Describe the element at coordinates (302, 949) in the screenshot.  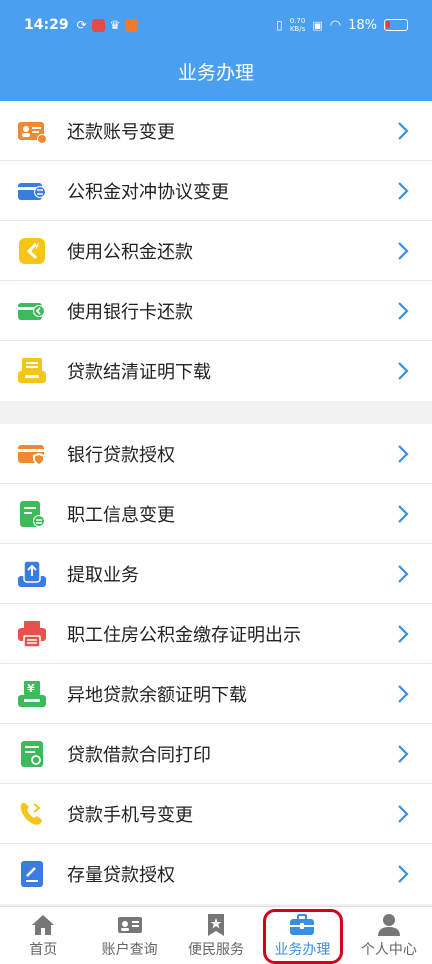
I see `tab-label: 业务办理` at that location.